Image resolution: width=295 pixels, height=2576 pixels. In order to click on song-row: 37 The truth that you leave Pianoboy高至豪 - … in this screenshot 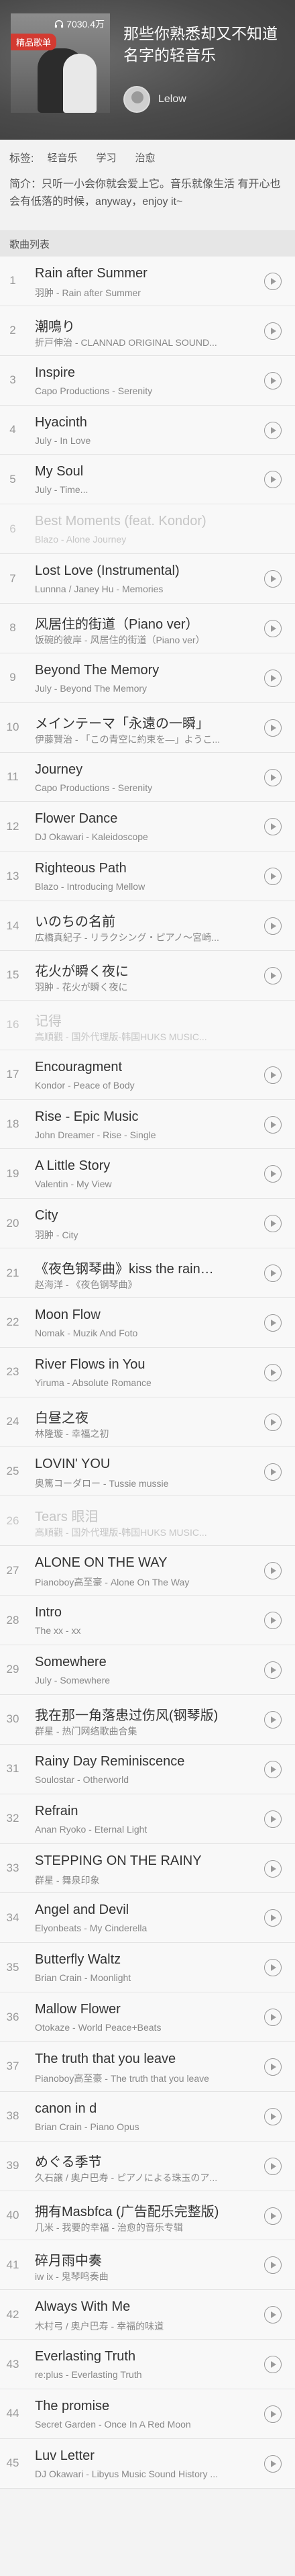, I will do `click(147, 2066)`.